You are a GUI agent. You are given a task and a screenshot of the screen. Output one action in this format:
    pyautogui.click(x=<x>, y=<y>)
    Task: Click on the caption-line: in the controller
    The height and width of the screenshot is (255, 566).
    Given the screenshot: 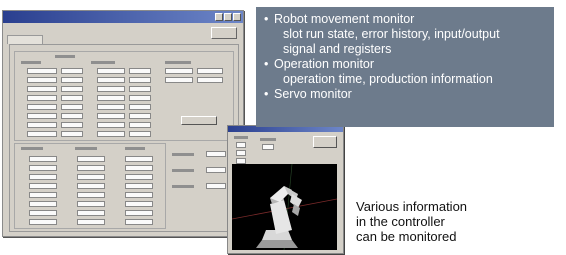 What is the action you would take?
    pyautogui.click(x=400, y=221)
    